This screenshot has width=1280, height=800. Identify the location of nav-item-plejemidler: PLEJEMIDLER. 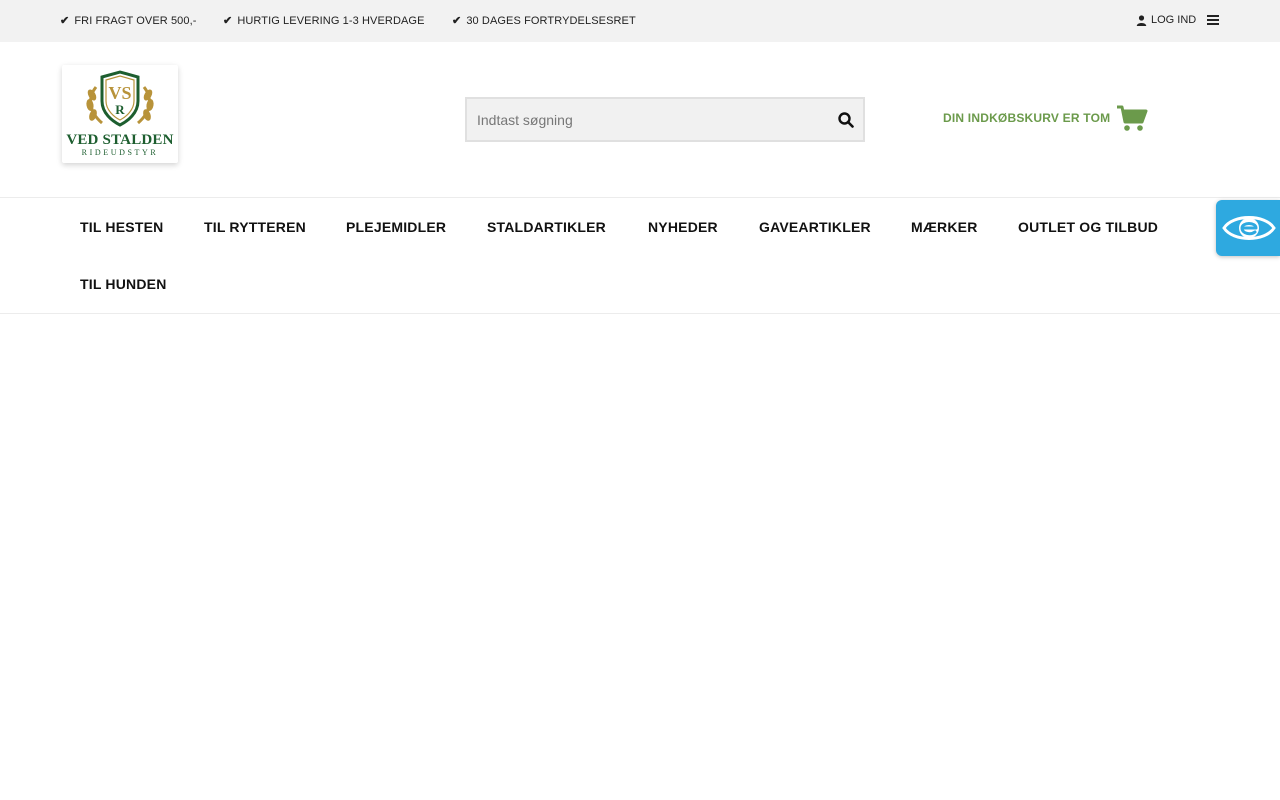
(396, 227).